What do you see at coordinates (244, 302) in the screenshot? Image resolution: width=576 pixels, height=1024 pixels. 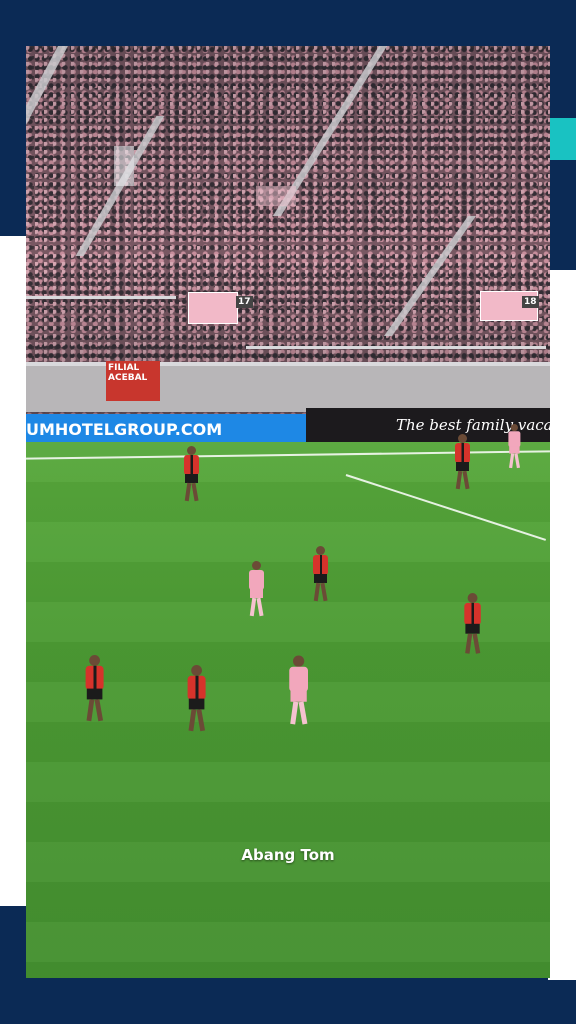 I see `stand-section-number-left: 17` at bounding box center [244, 302].